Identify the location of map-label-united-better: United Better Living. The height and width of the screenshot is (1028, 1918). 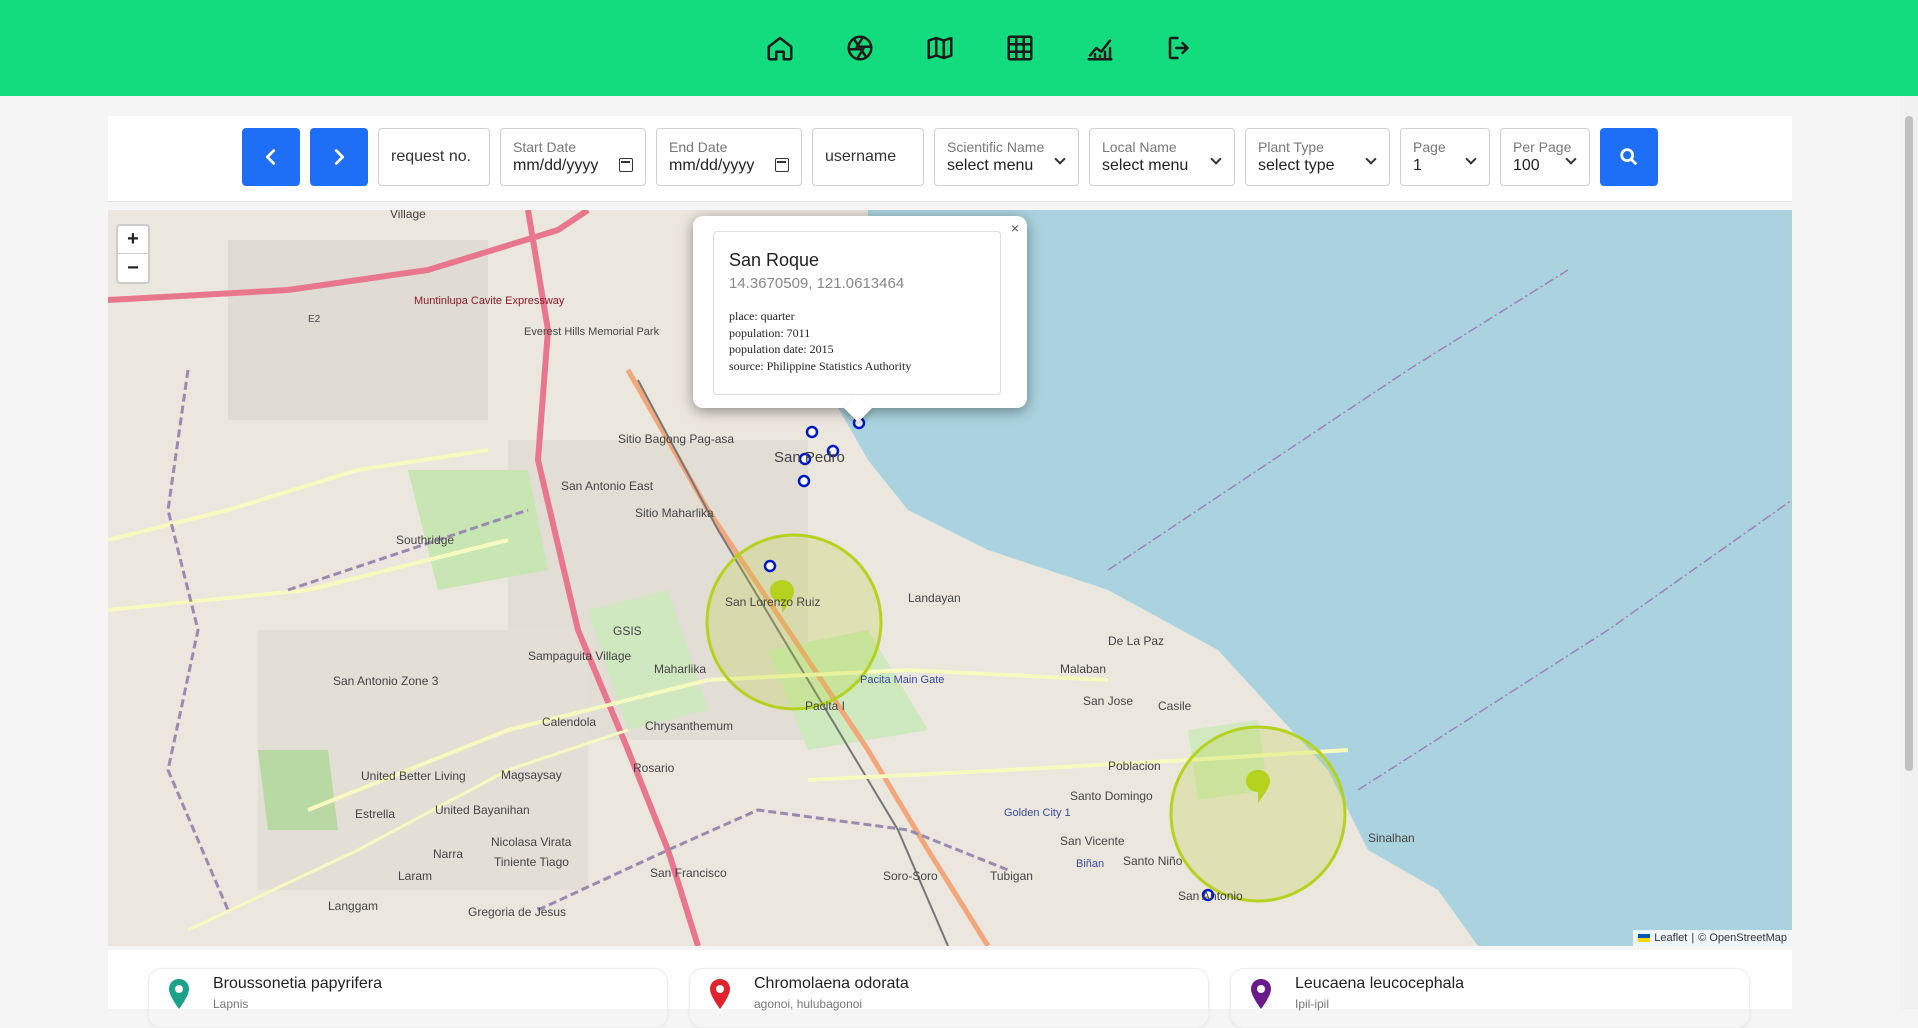
(413, 776).